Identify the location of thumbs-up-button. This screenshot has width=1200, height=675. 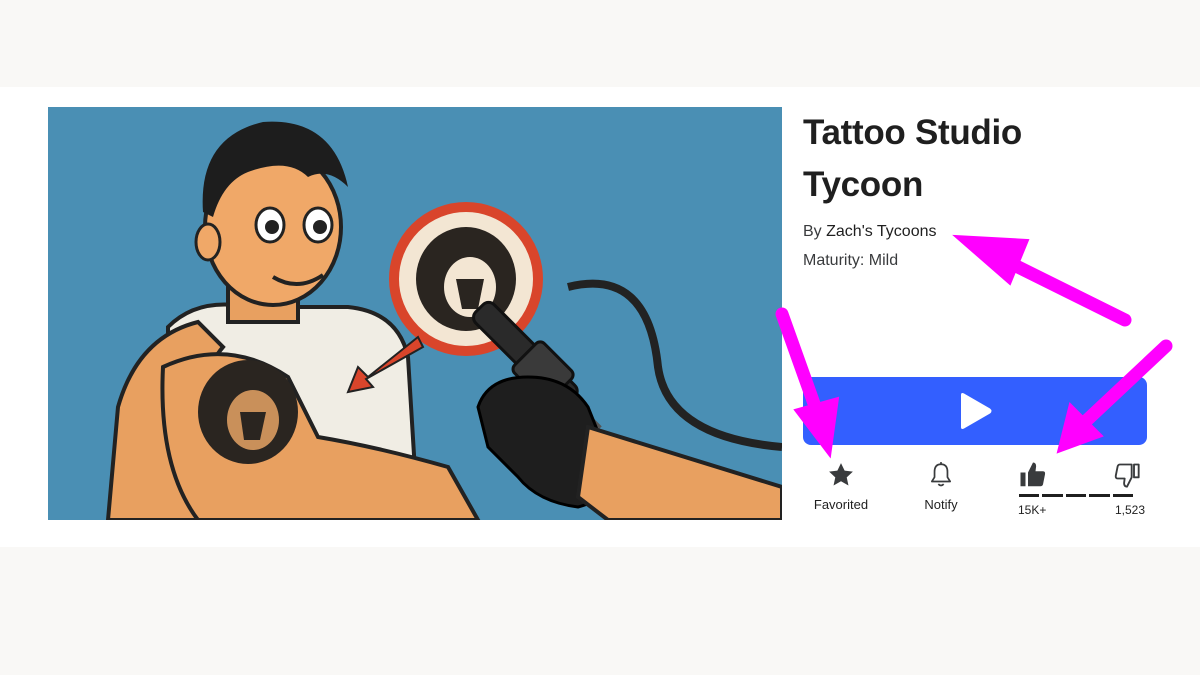
(1033, 475).